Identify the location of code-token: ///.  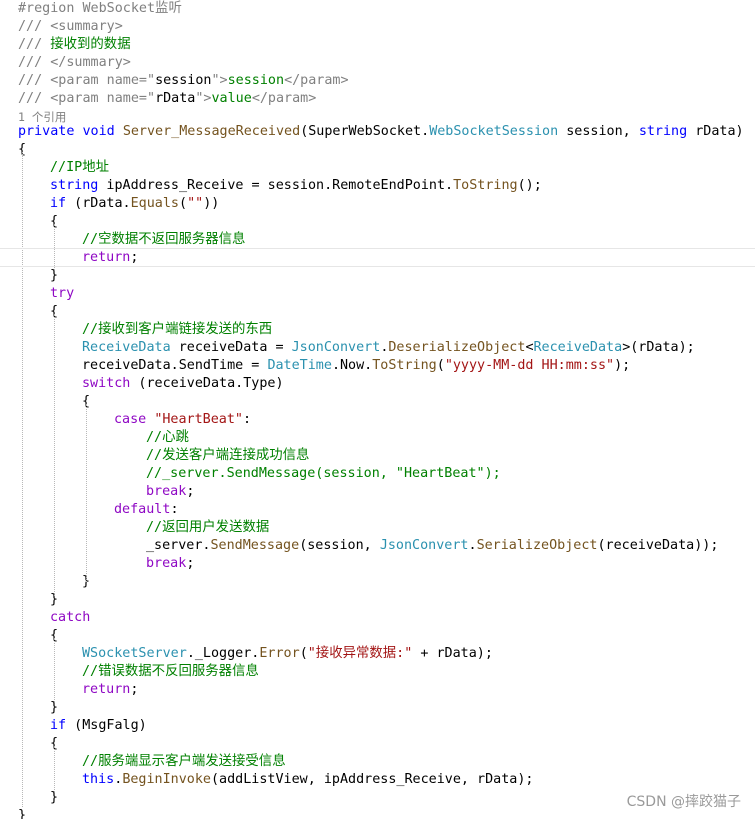
(34, 44).